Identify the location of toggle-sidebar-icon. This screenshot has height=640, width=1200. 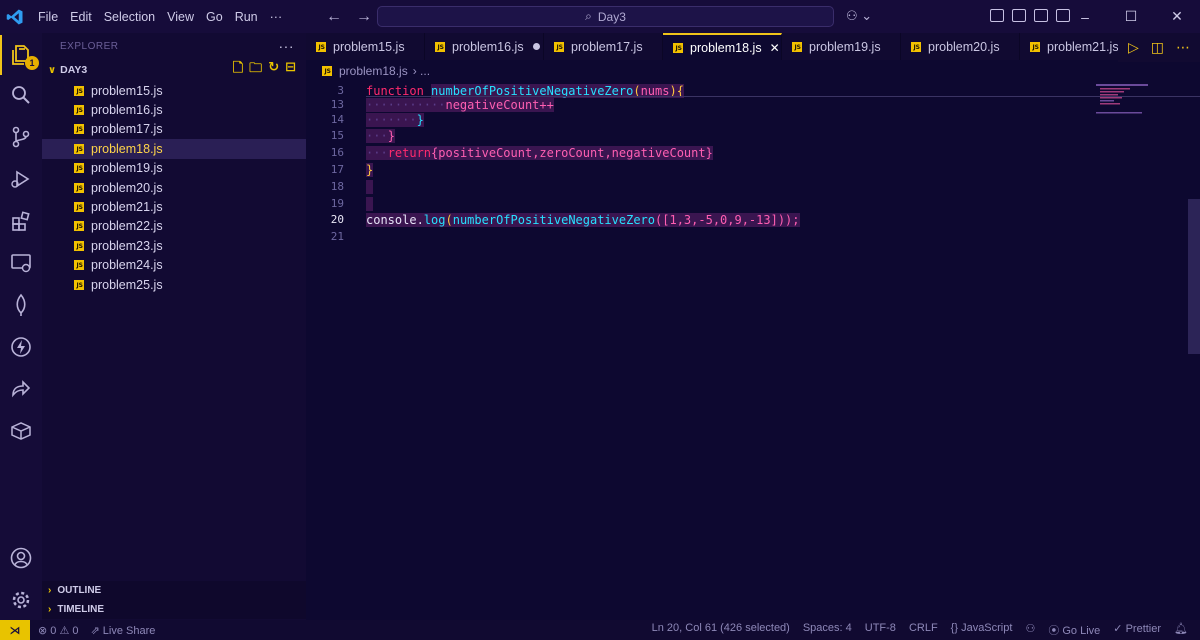
(1019, 15).